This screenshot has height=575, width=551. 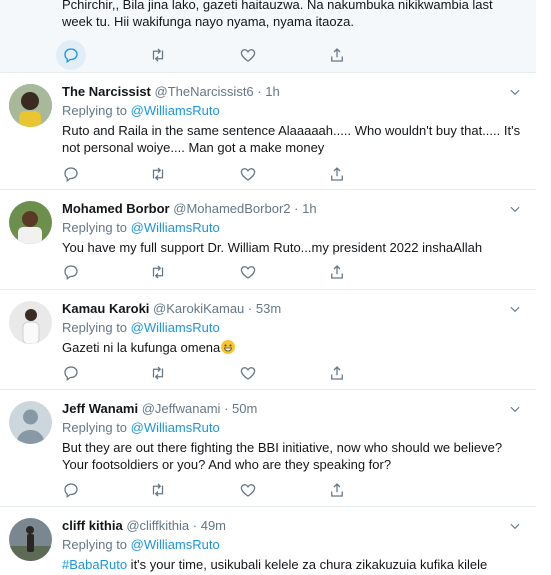 I want to click on tweet-text: Gazeti ni la kufunga omena, so click(x=141, y=347).